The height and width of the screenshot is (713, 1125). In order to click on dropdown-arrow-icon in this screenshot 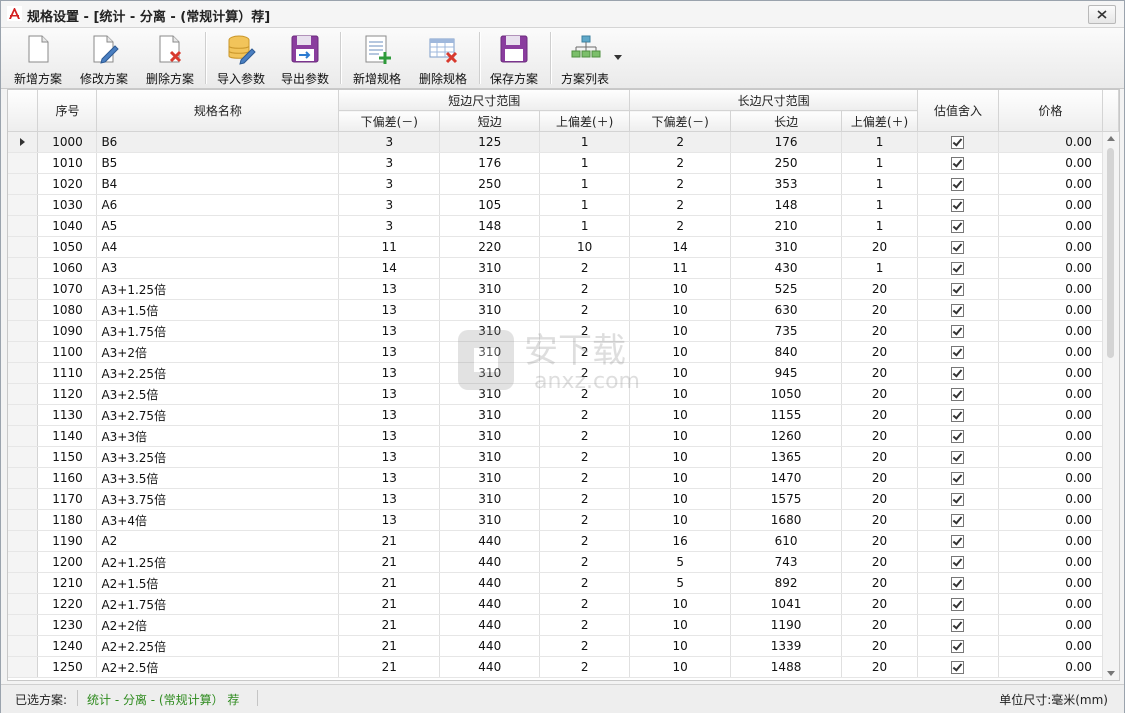, I will do `click(618, 58)`.